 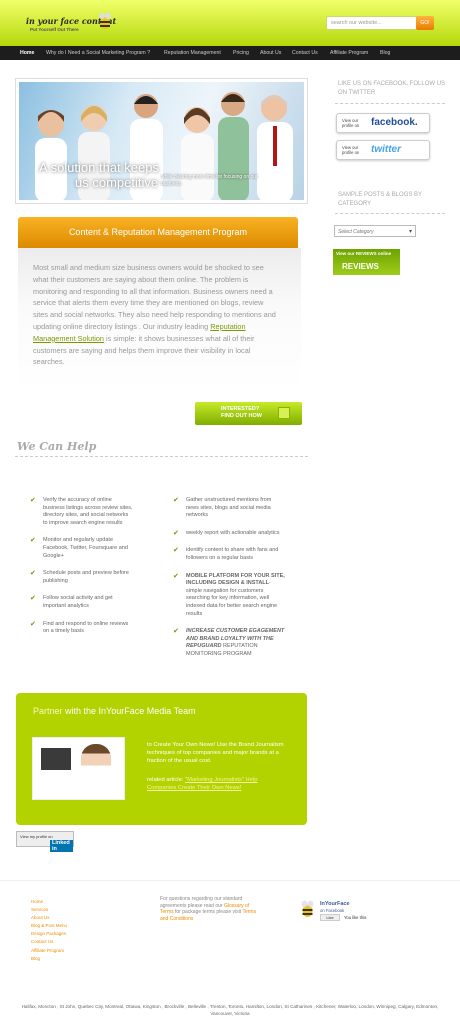 What do you see at coordinates (356, 917) in the screenshot?
I see `fb-likes-text: You like this.` at bounding box center [356, 917].